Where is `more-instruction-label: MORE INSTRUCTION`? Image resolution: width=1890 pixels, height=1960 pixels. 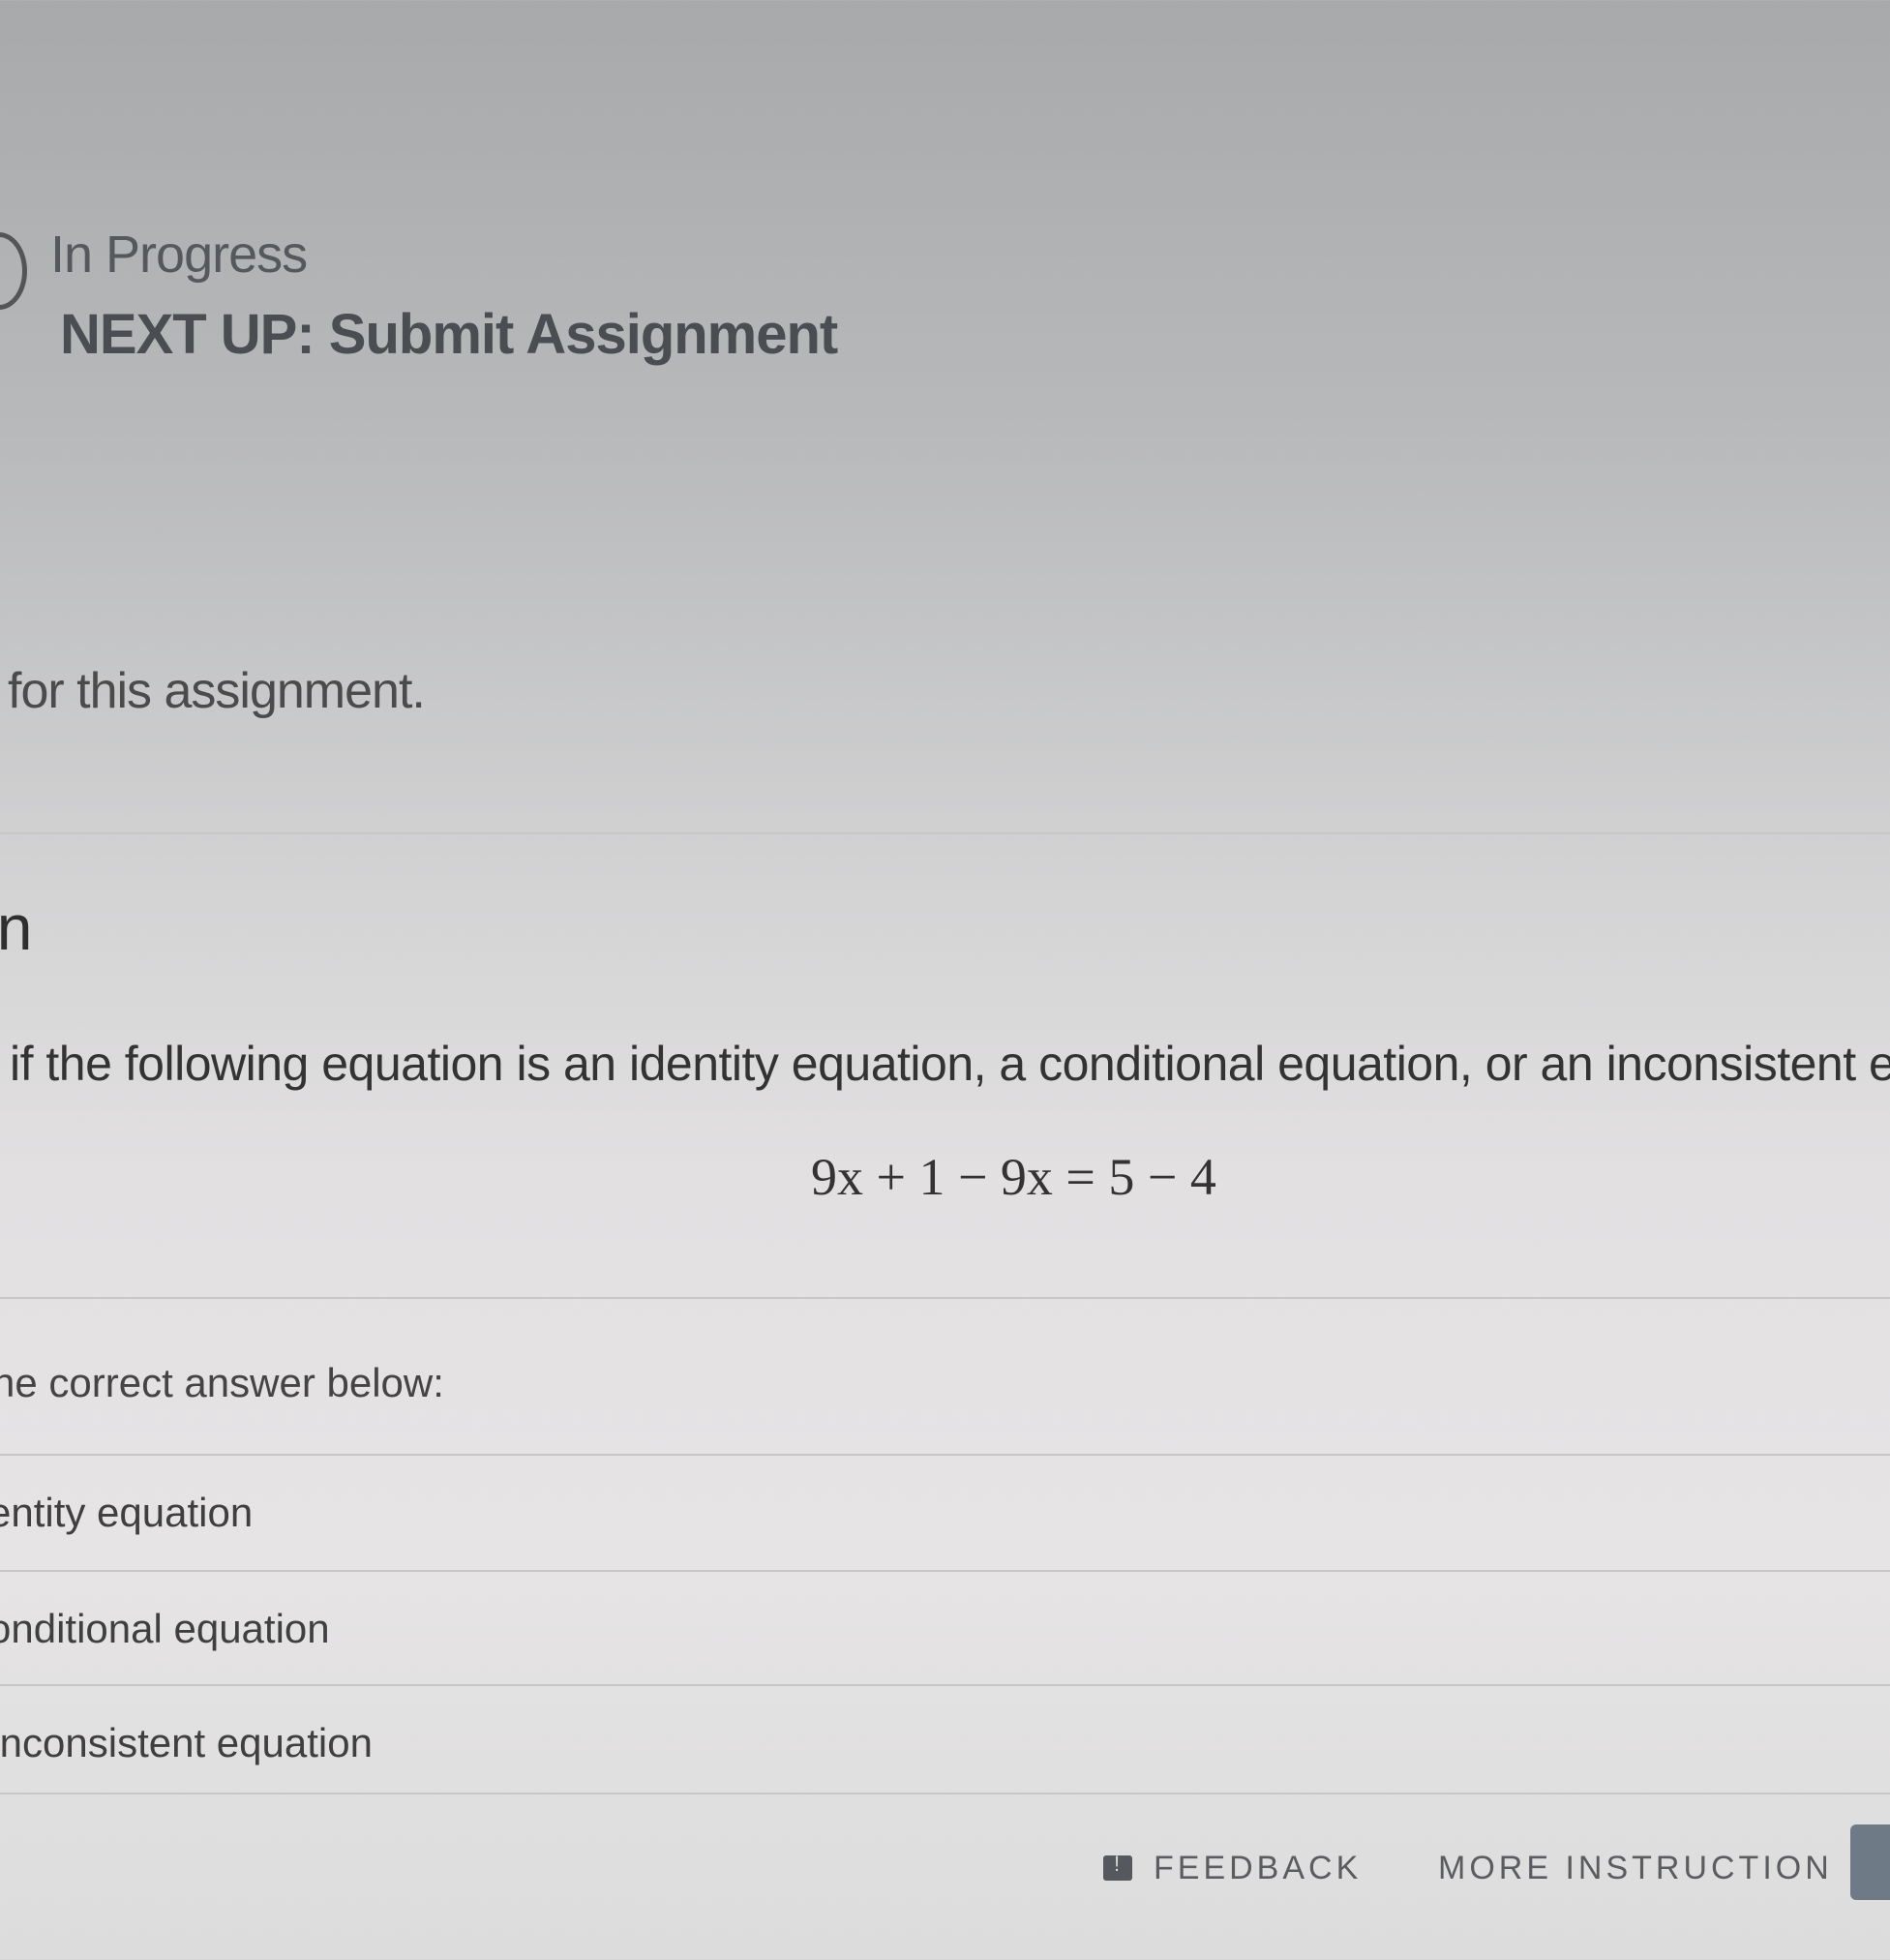 more-instruction-label: MORE INSTRUCTION is located at coordinates (1636, 1867).